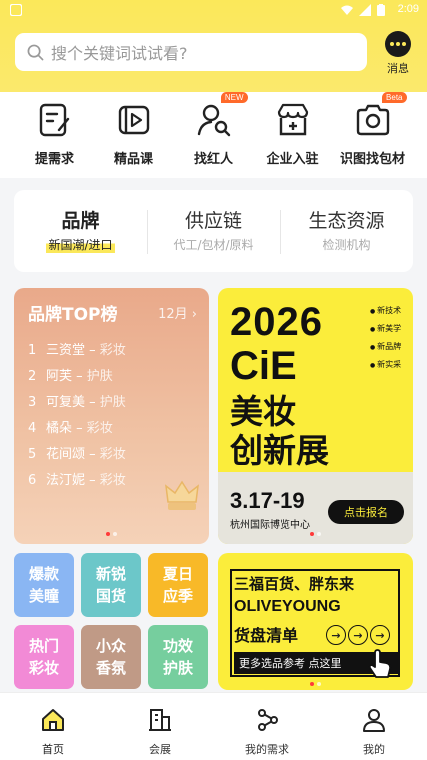 The width and height of the screenshot is (427, 760). Describe the element at coordinates (213, 159) in the screenshot. I see `category-label: 找红人` at that location.